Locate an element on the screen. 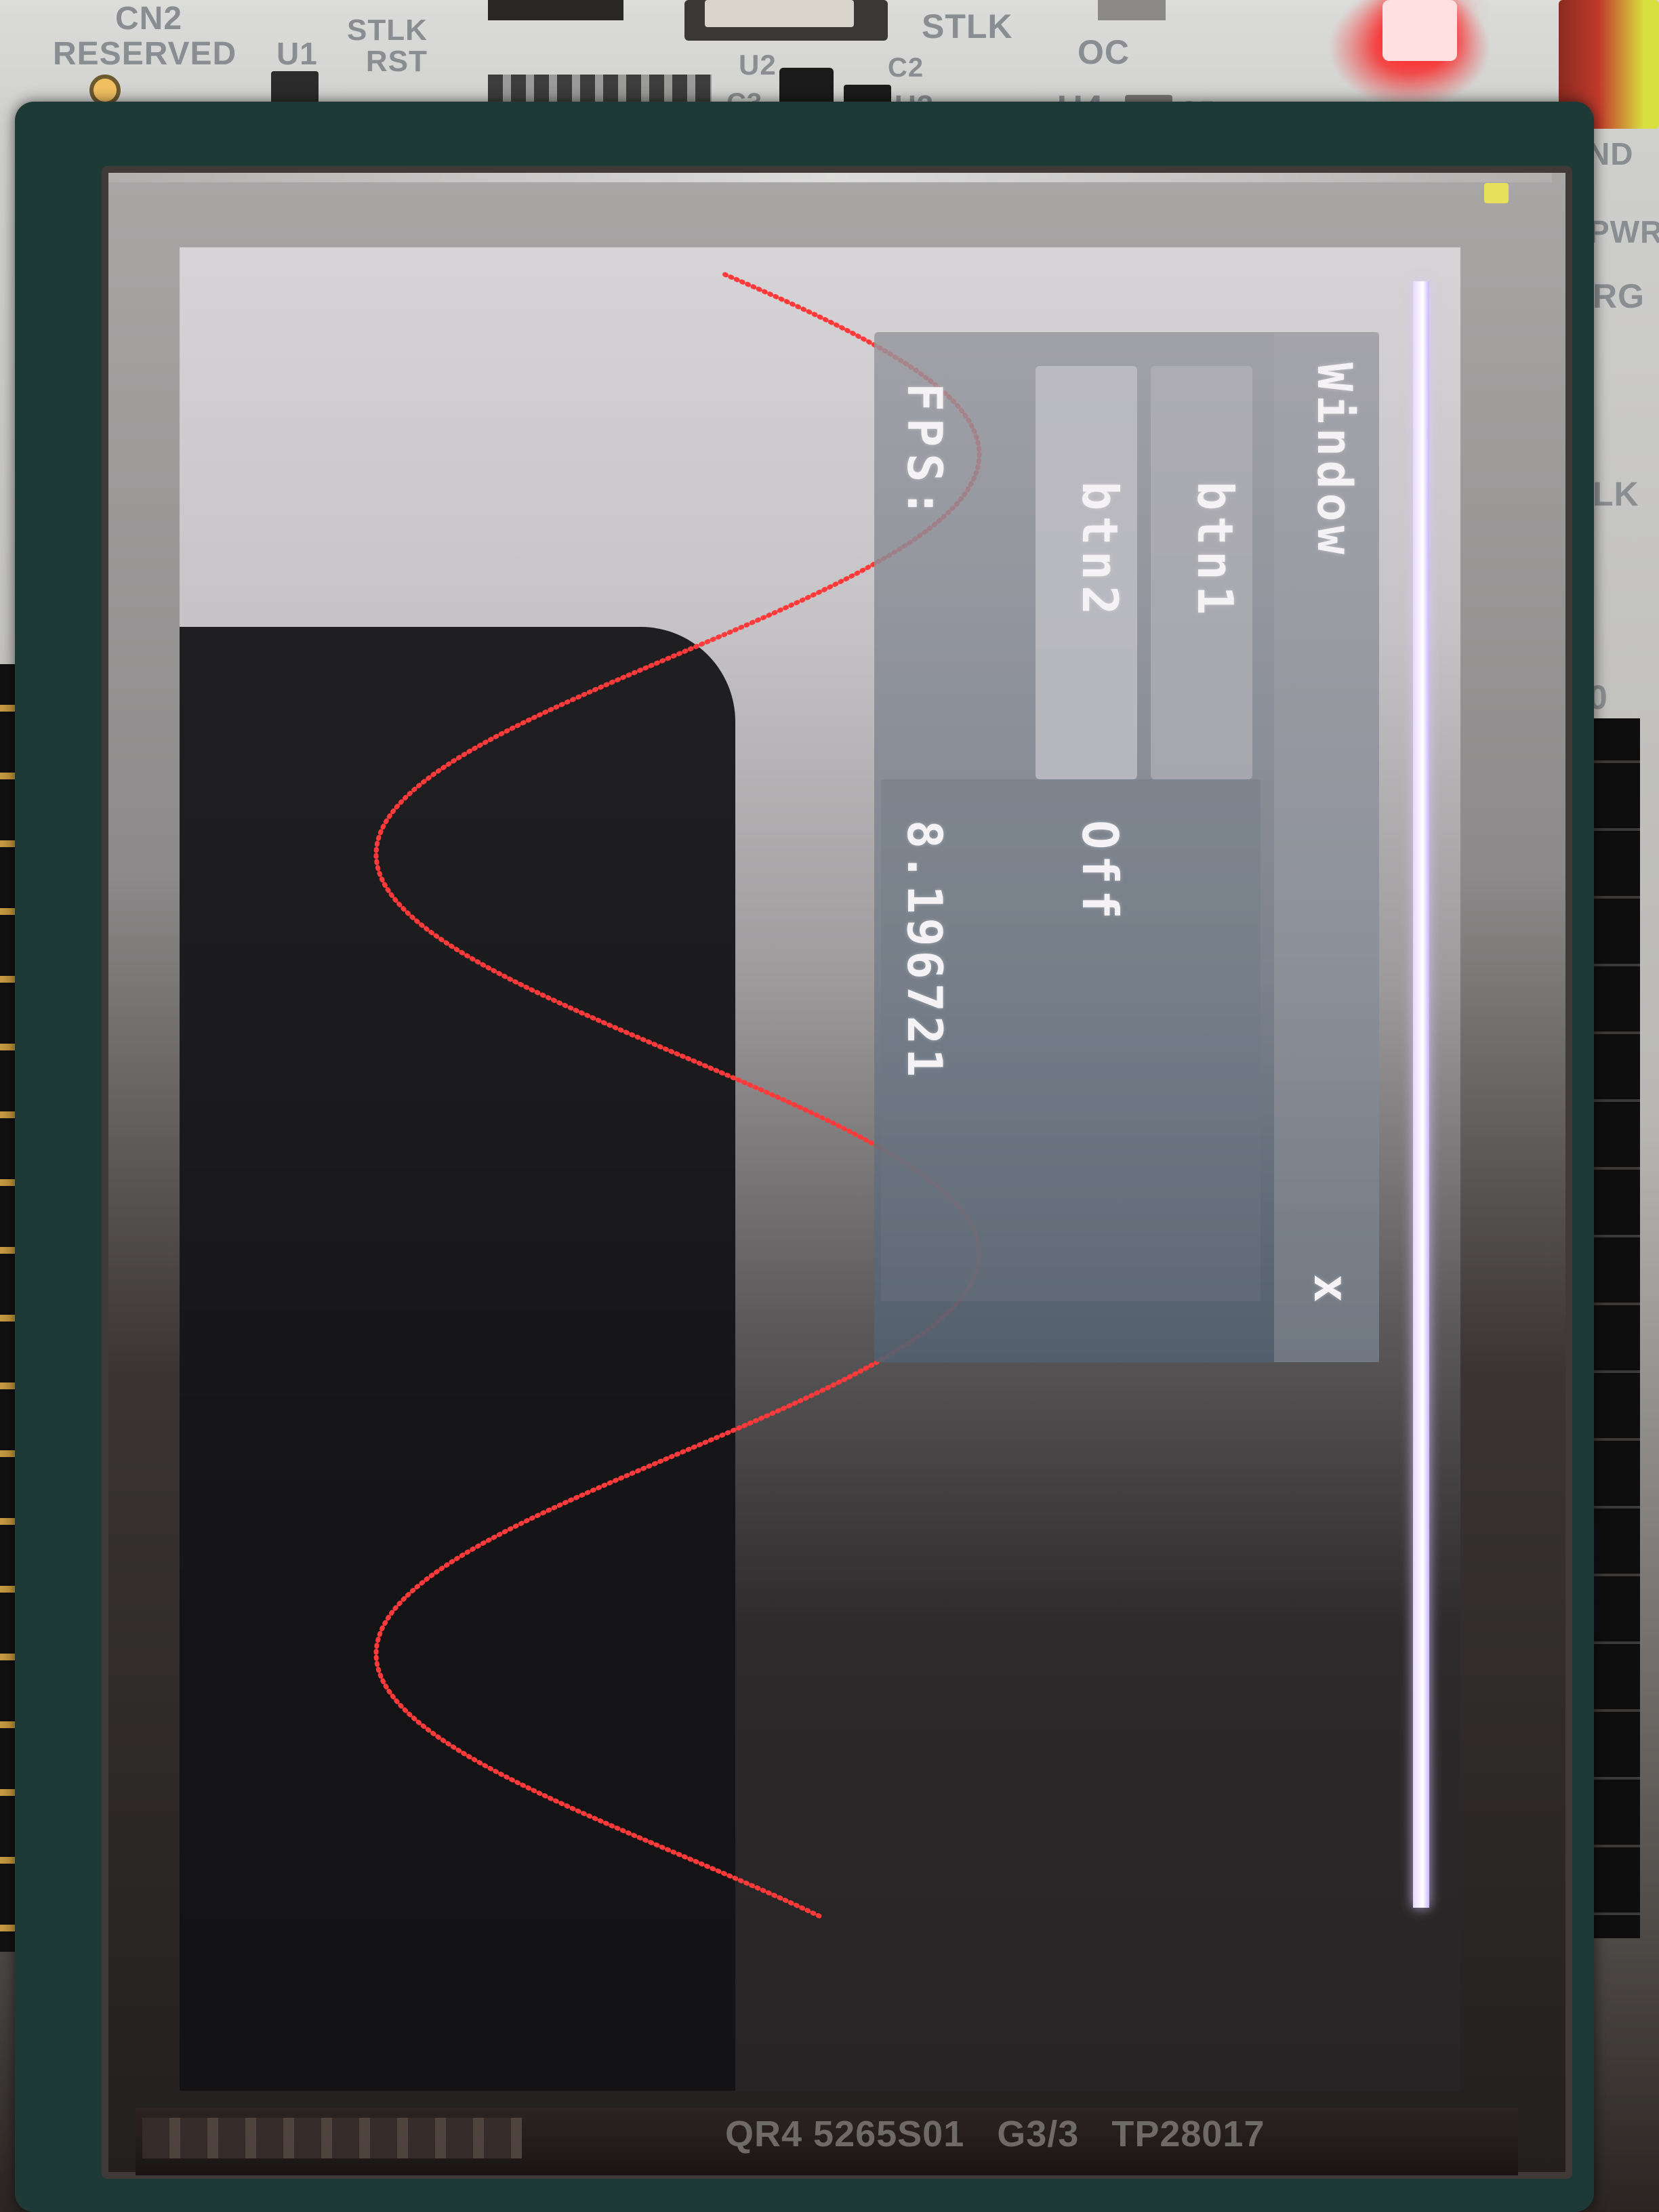 The image size is (1659, 2212). label-cn2: CN2 is located at coordinates (149, 19).